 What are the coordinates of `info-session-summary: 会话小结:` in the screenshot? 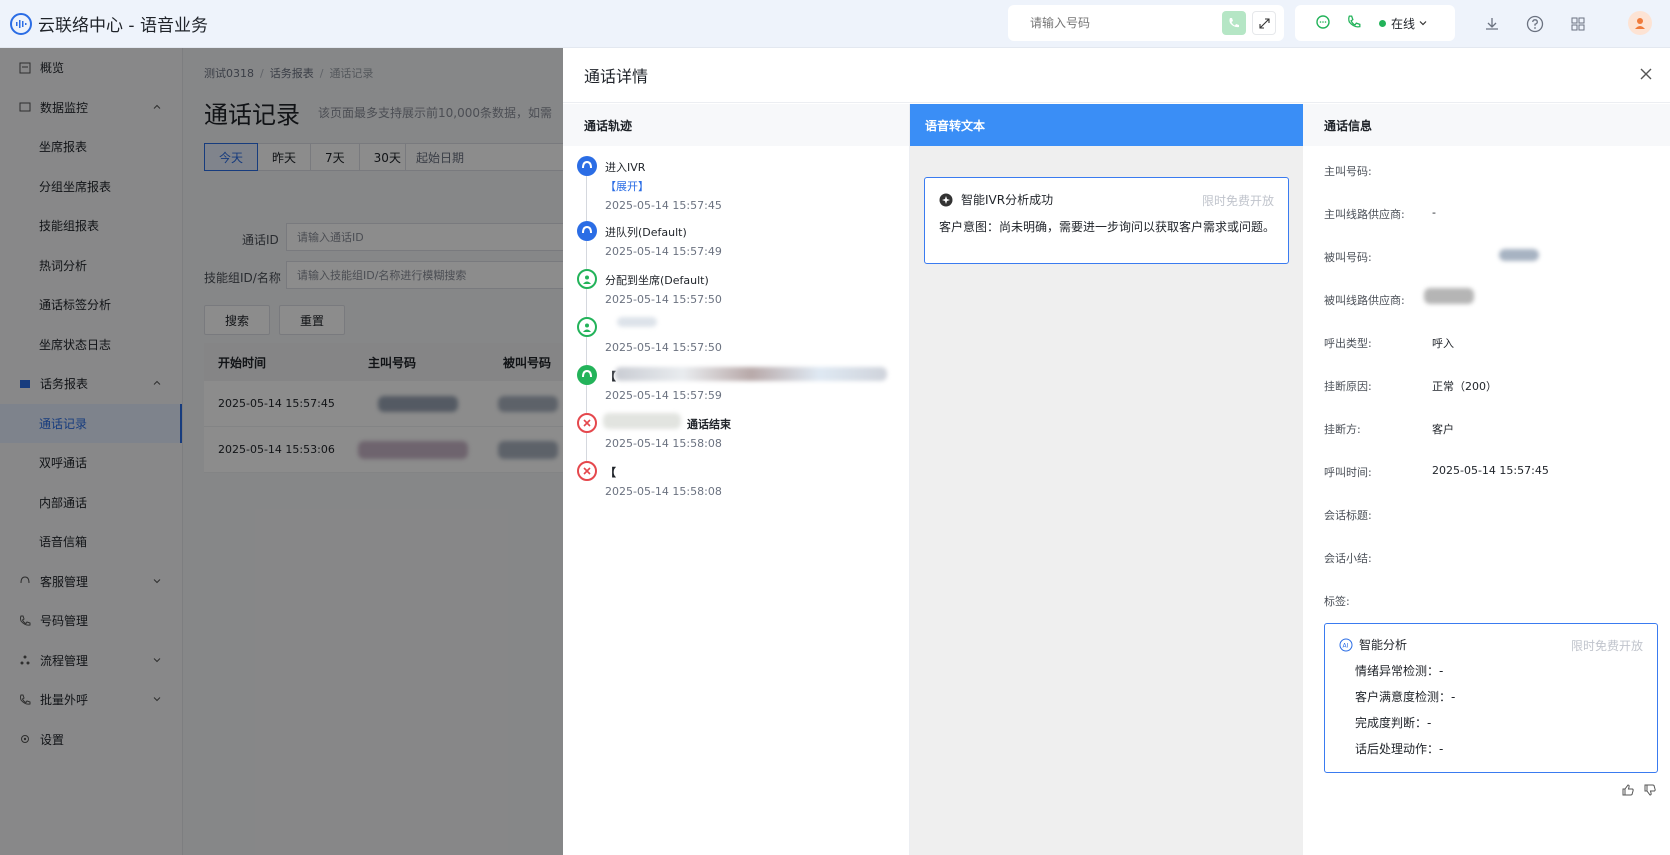 It's located at (1348, 558).